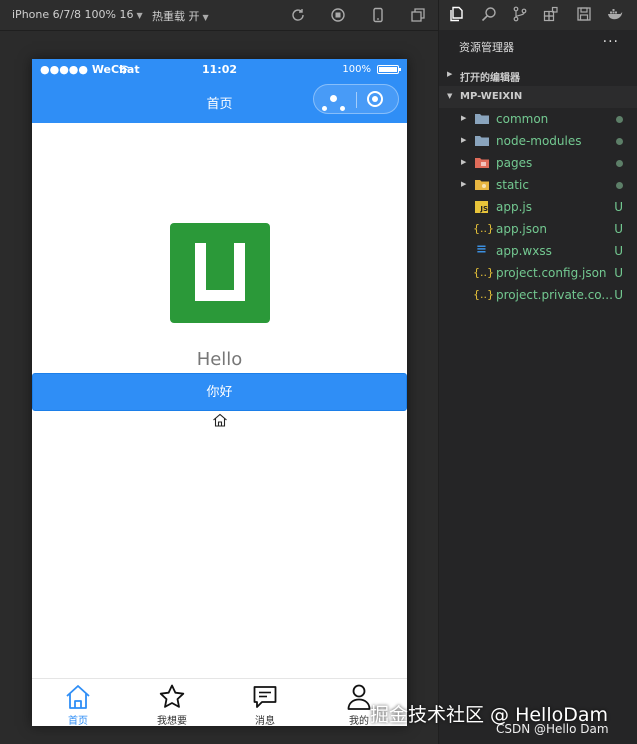  What do you see at coordinates (220, 273) in the screenshot?
I see `uni-app-logo` at bounding box center [220, 273].